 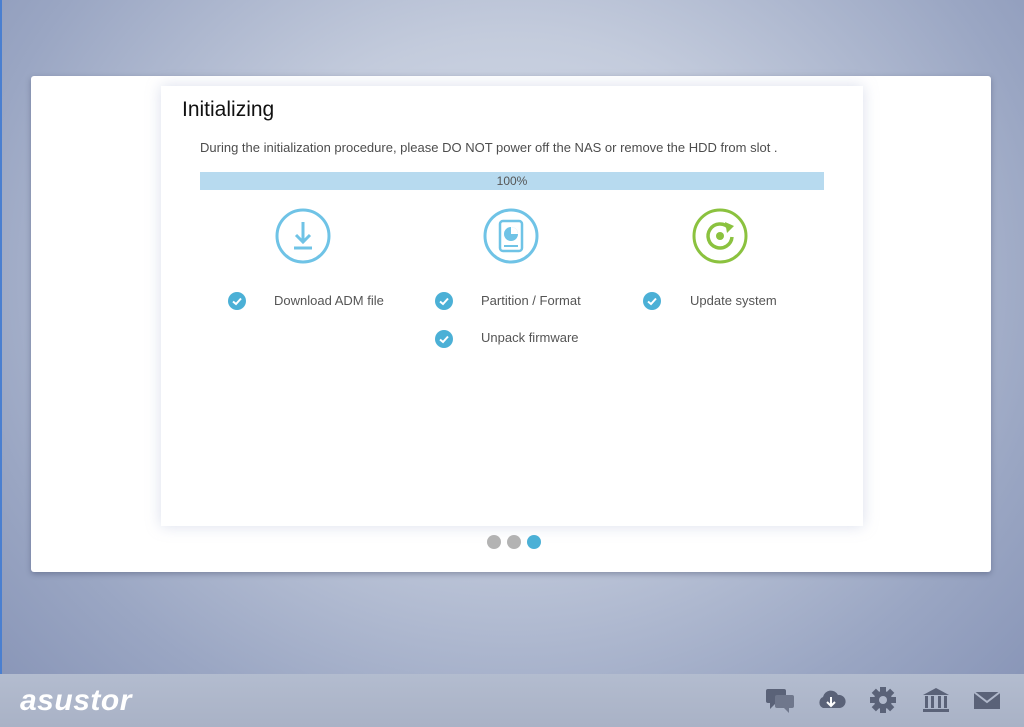 I want to click on window-edge, so click(x=1, y=363).